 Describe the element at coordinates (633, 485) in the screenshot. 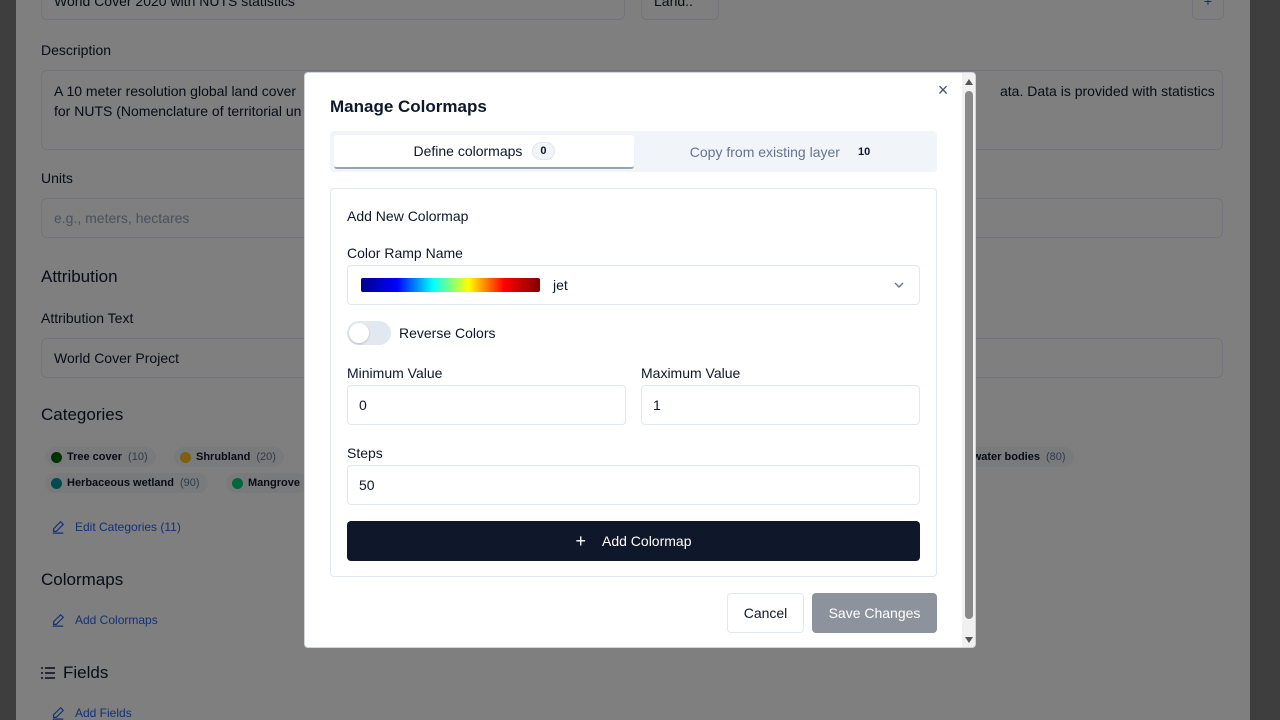

I see `steps-input: 50` at that location.